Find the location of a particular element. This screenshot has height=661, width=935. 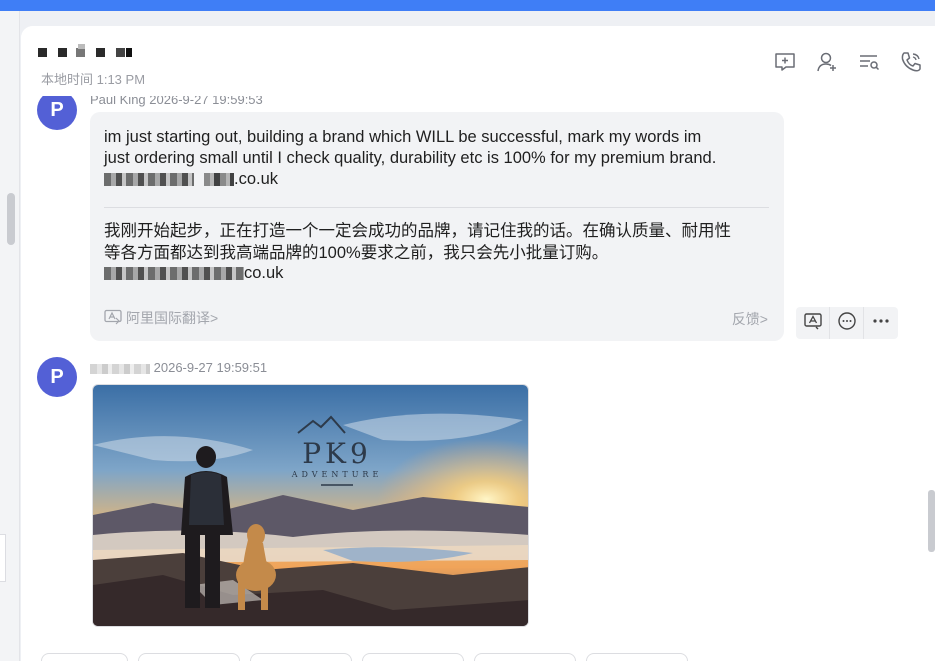

search-history-button is located at coordinates (869, 62).